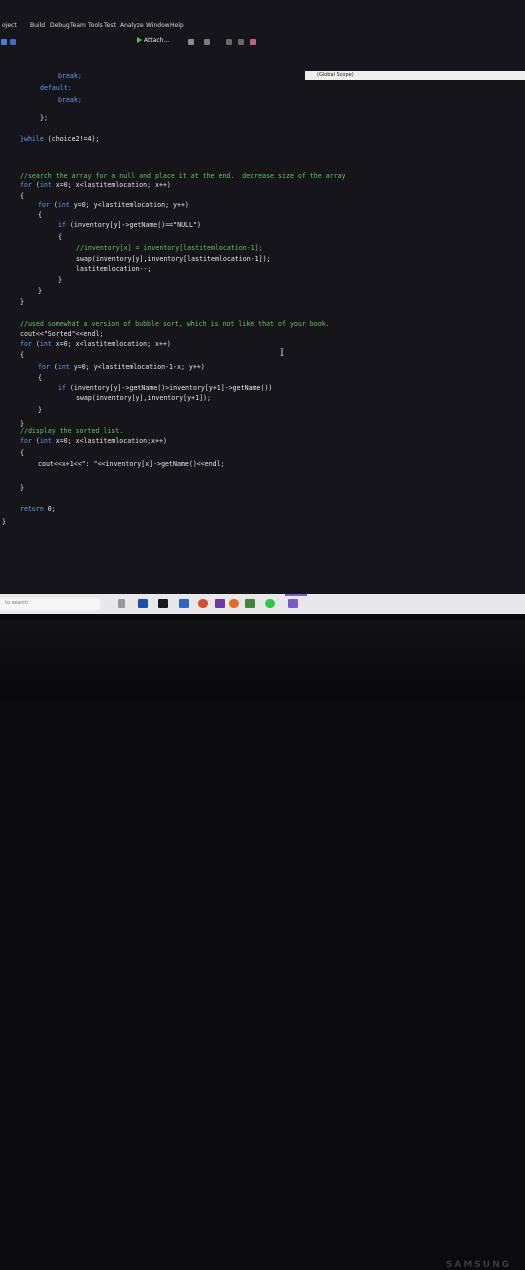  Describe the element at coordinates (44, 118) in the screenshot. I see `code-line: };` at that location.